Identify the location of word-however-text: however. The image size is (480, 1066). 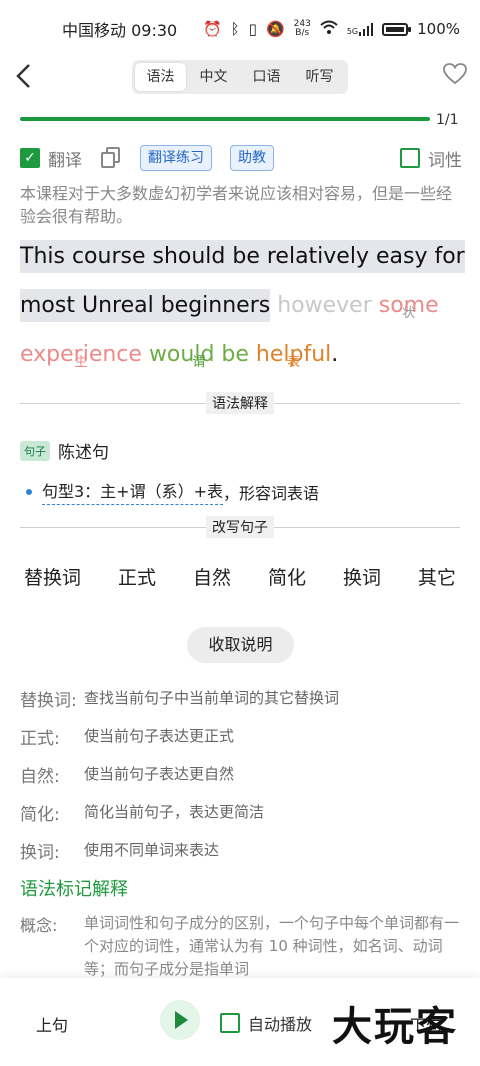
(324, 305).